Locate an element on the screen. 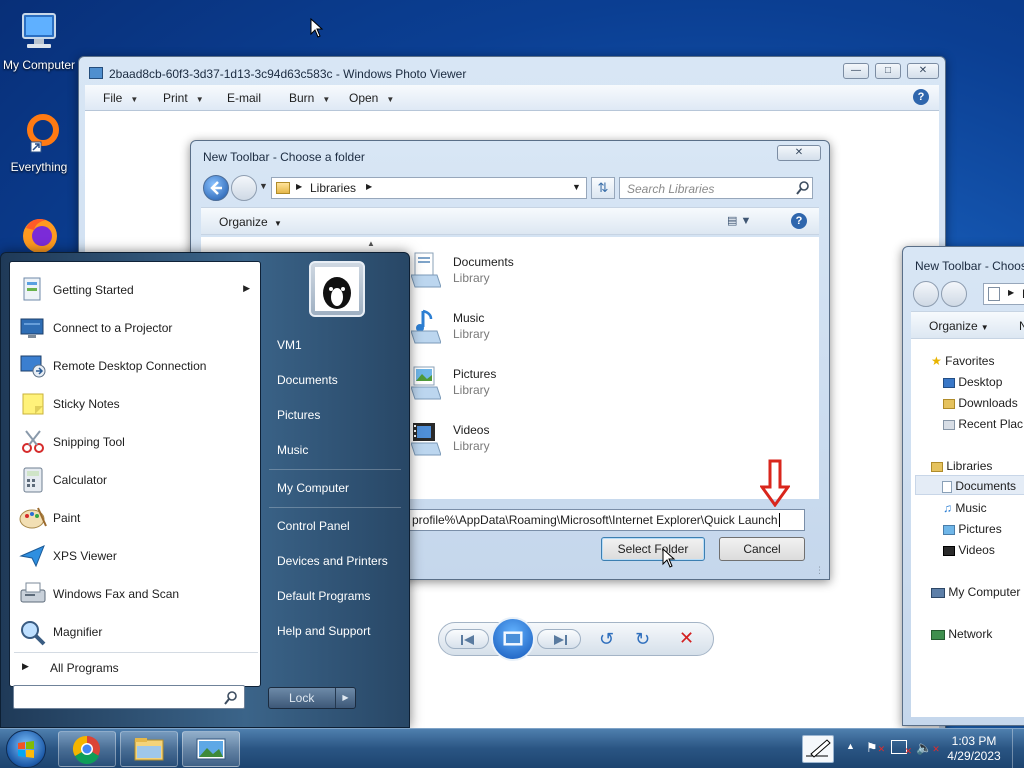  nav-favorites: ★ Favorites is located at coordinates (962, 361).